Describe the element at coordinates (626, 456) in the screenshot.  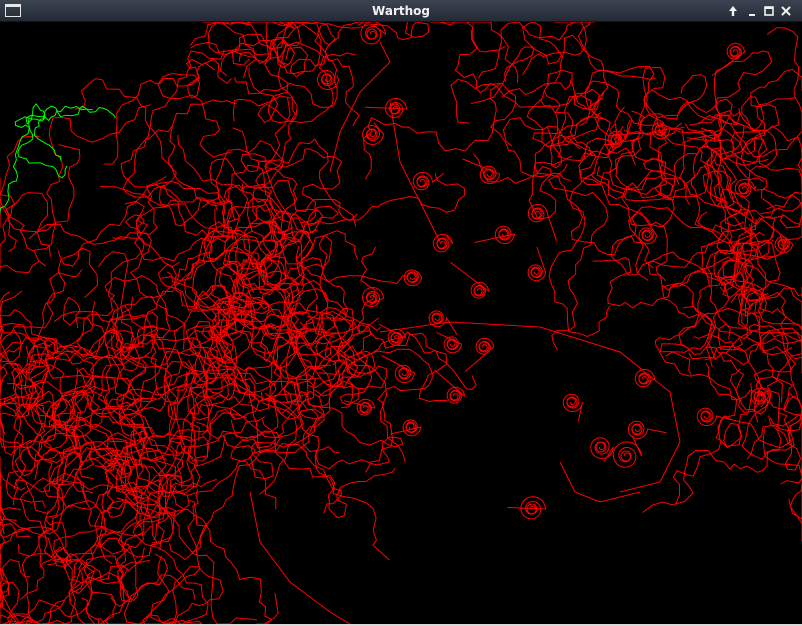
I see `spiral-core` at that location.